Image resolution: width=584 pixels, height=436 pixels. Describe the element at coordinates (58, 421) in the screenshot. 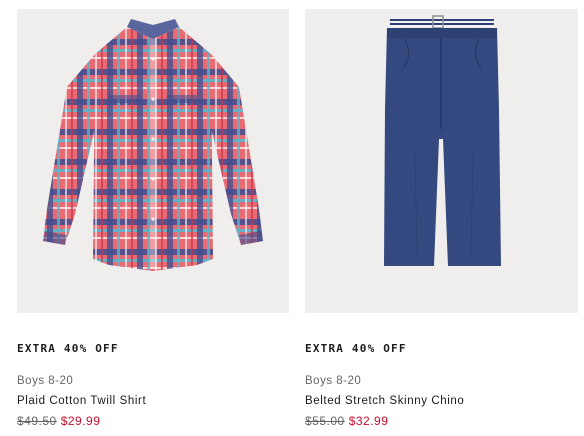

I see `price-row: $49.50 $29.99` at that location.